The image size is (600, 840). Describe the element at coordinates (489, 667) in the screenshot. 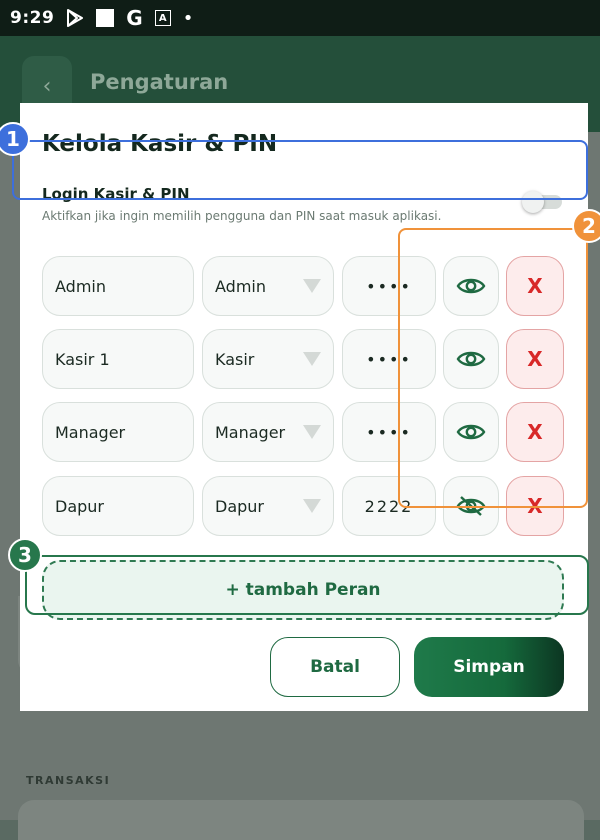

I see `save-button: Simpan` at that location.